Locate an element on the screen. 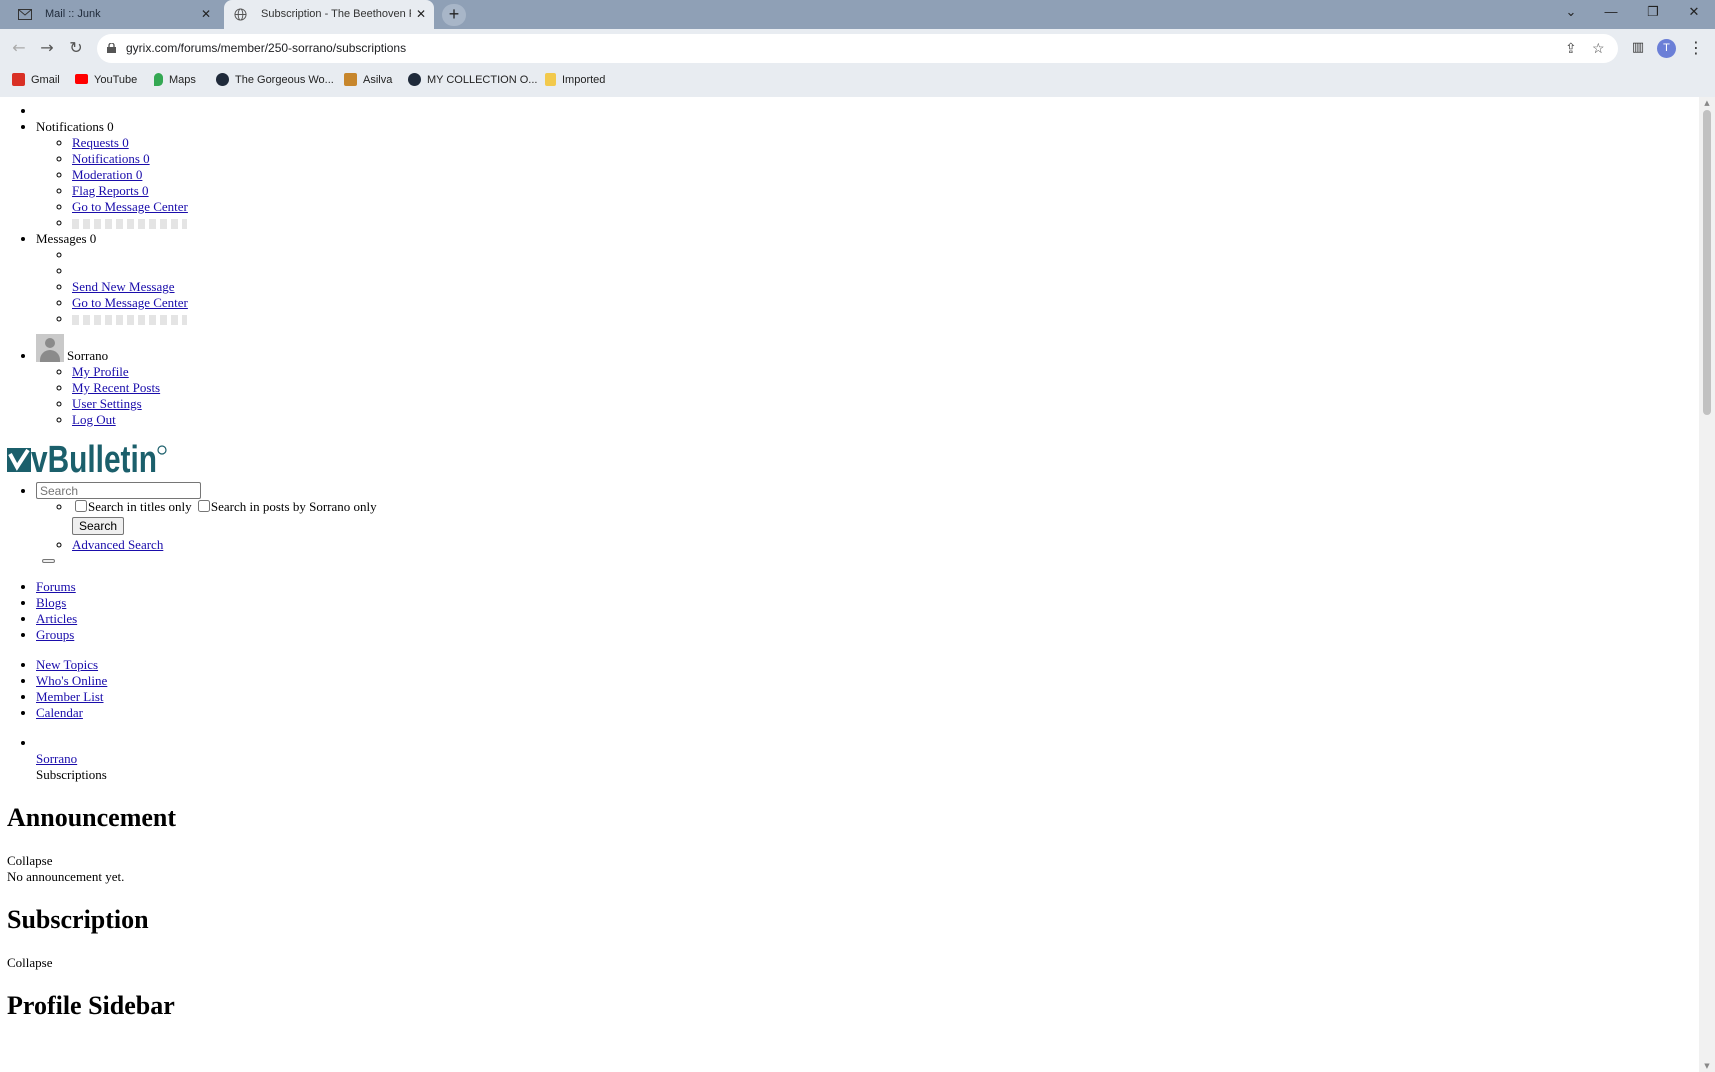 The width and height of the screenshot is (1715, 1072). bookmark-gmail: Gmail is located at coordinates (36, 82).